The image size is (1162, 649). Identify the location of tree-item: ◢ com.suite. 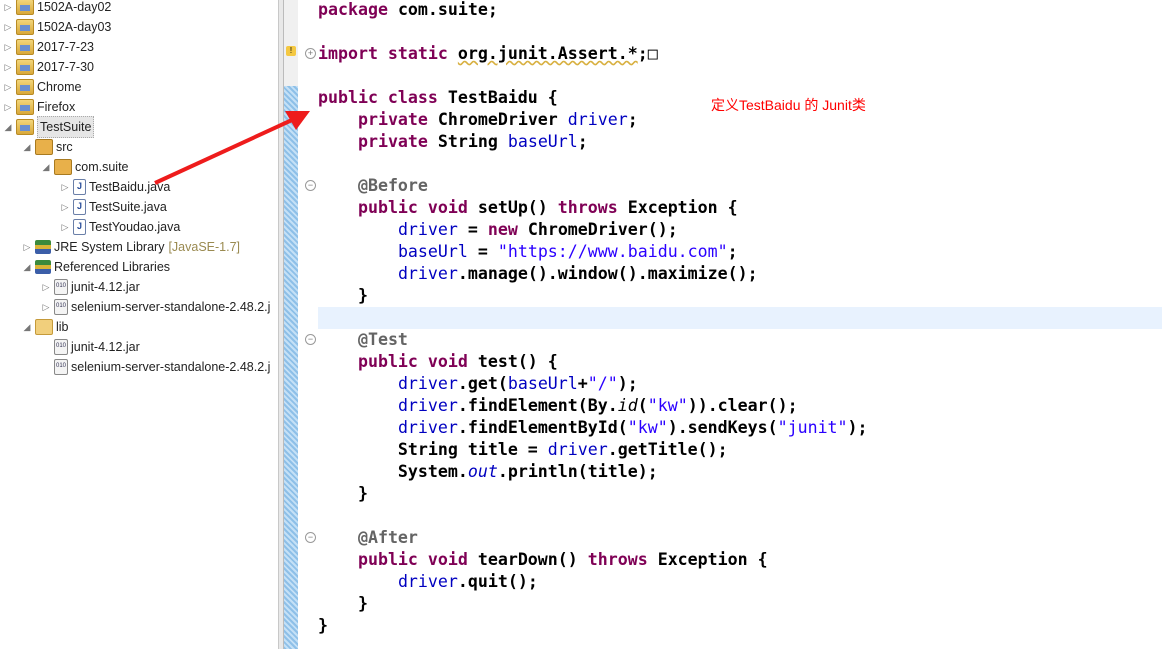
(84, 167).